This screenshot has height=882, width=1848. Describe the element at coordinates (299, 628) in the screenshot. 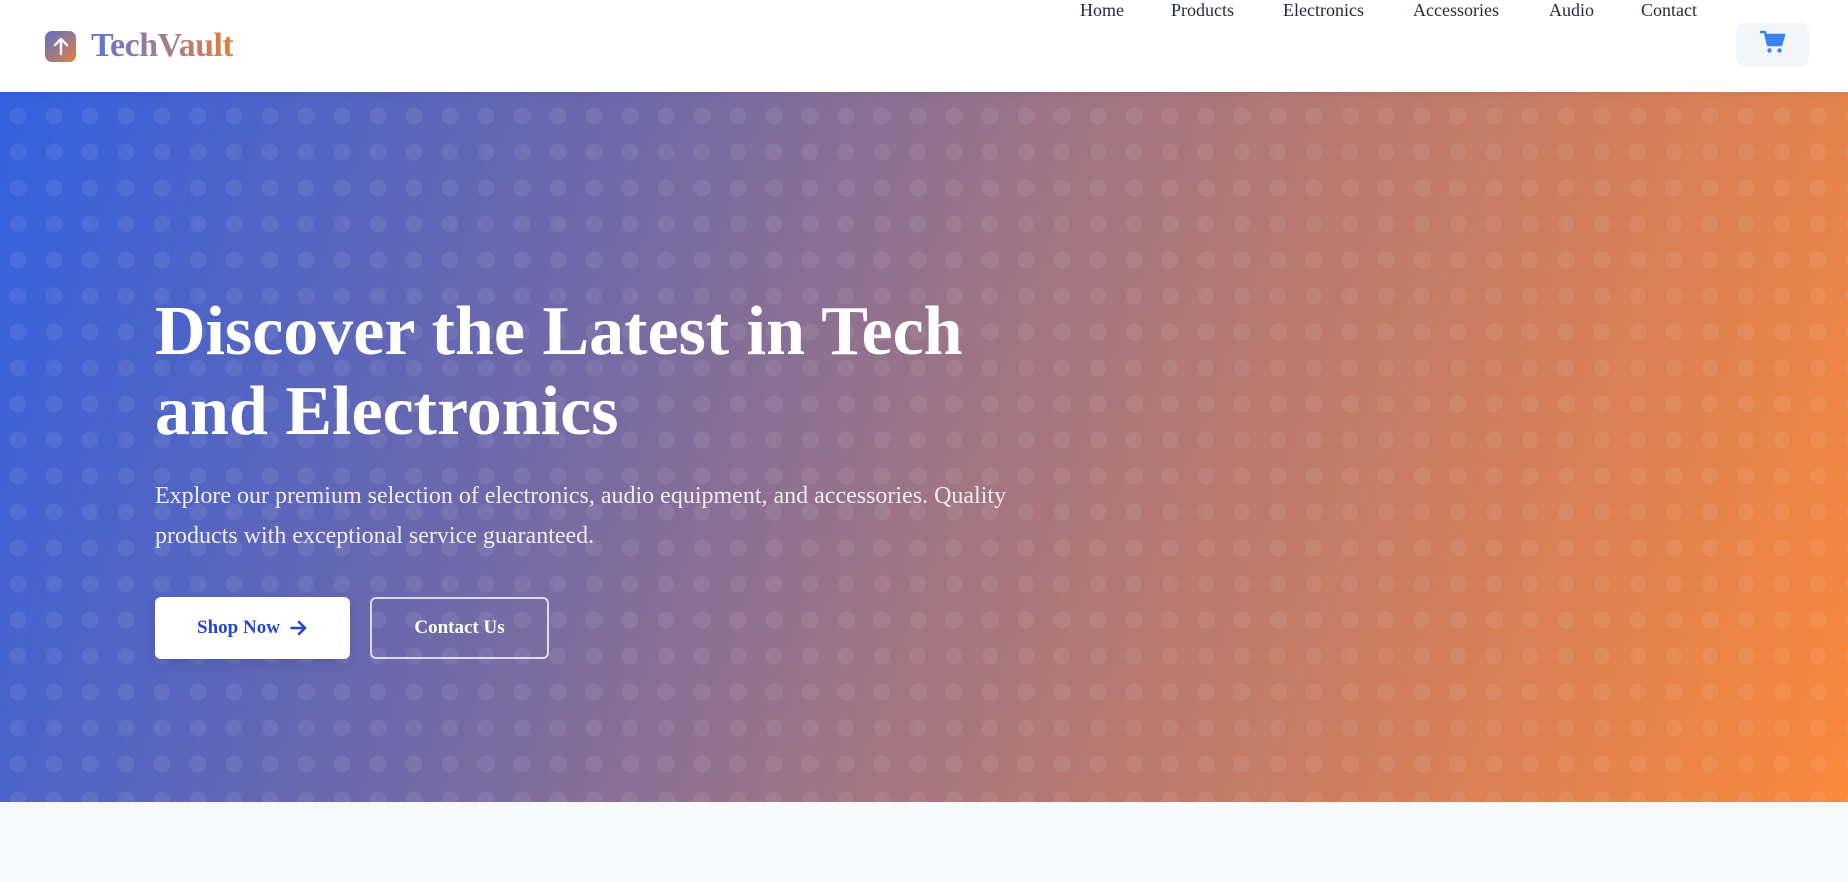

I see `arrow-right-icon` at that location.